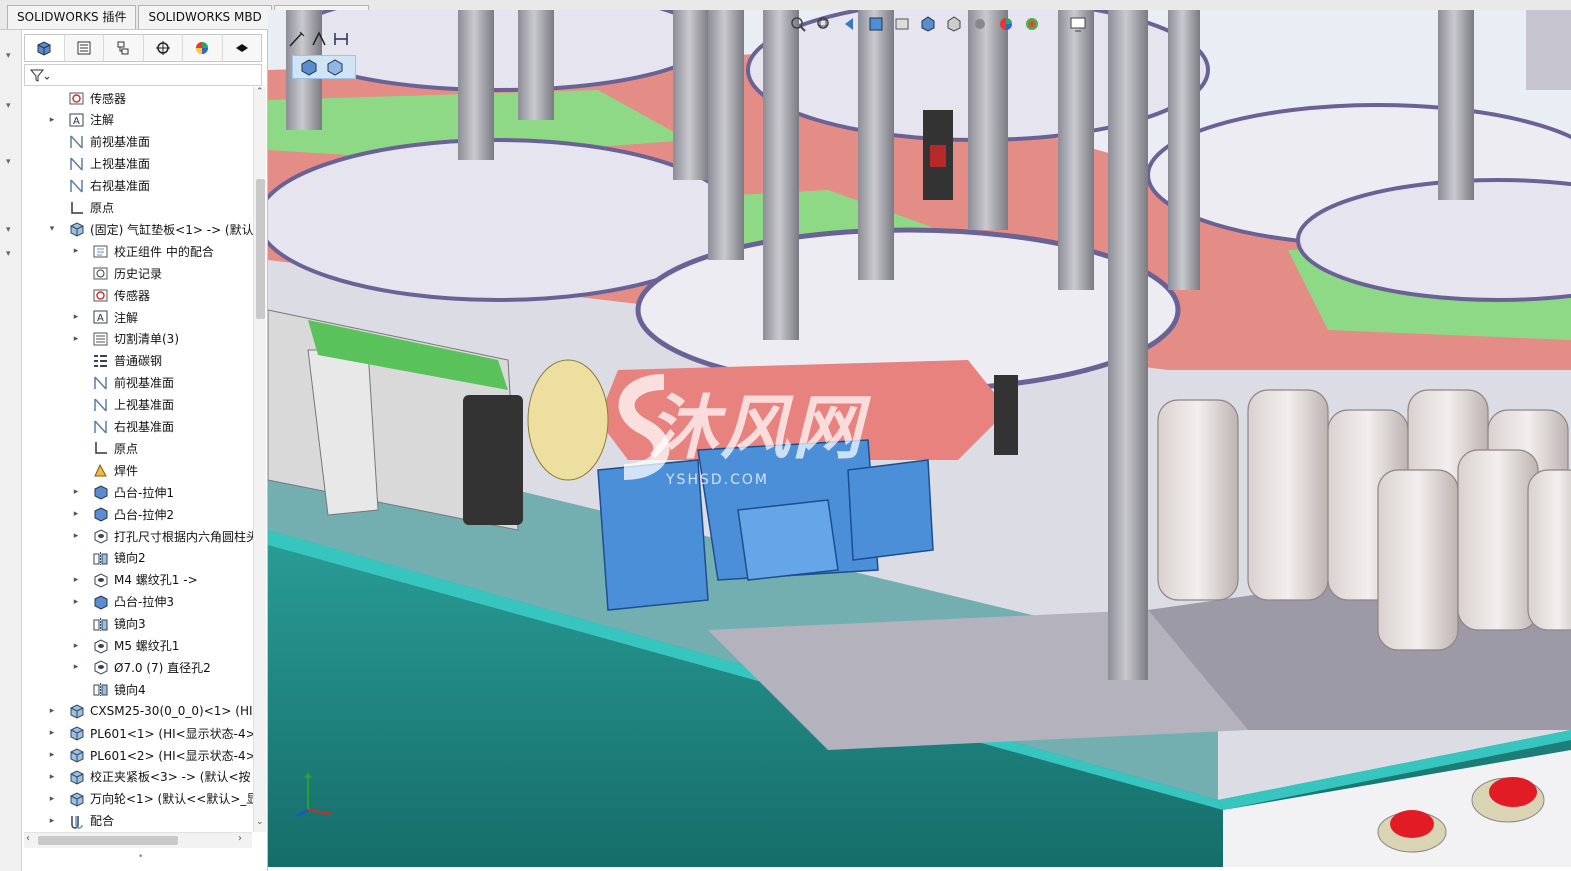 The image size is (1571, 871). What do you see at coordinates (260, 822) in the screenshot?
I see `scroll-down-icon: ⌄` at bounding box center [260, 822].